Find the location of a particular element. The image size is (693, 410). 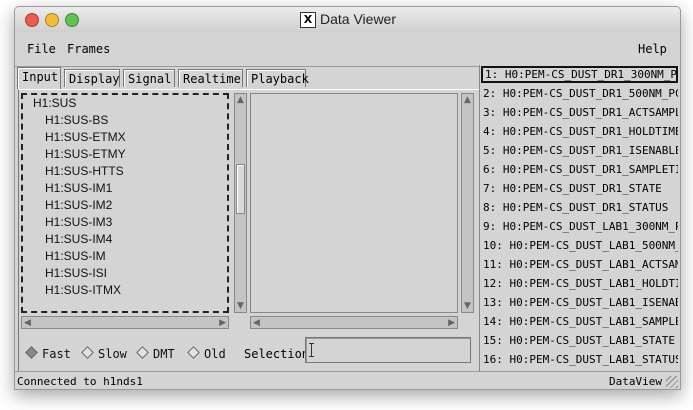

selection-label: Selection is located at coordinates (277, 354).